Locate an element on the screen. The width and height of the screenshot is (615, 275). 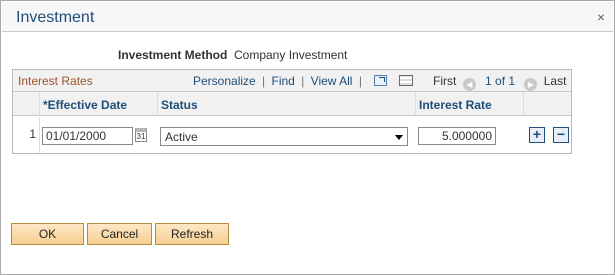
cancel-button: Cancel is located at coordinates (119, 234).